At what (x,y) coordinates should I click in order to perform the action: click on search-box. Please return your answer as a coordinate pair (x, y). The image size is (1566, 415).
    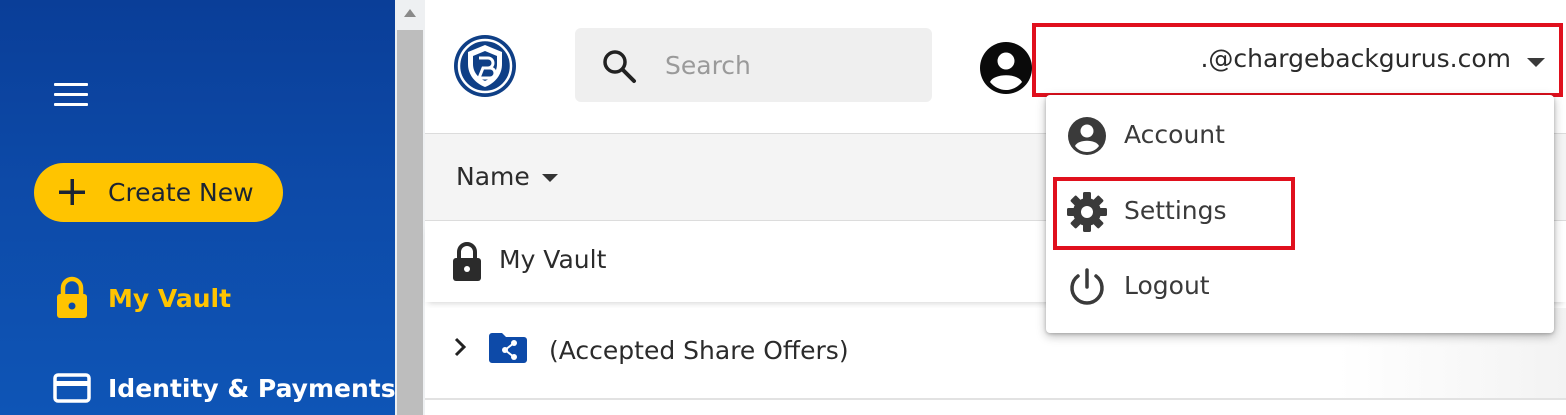
    Looking at the image, I should click on (753, 65).